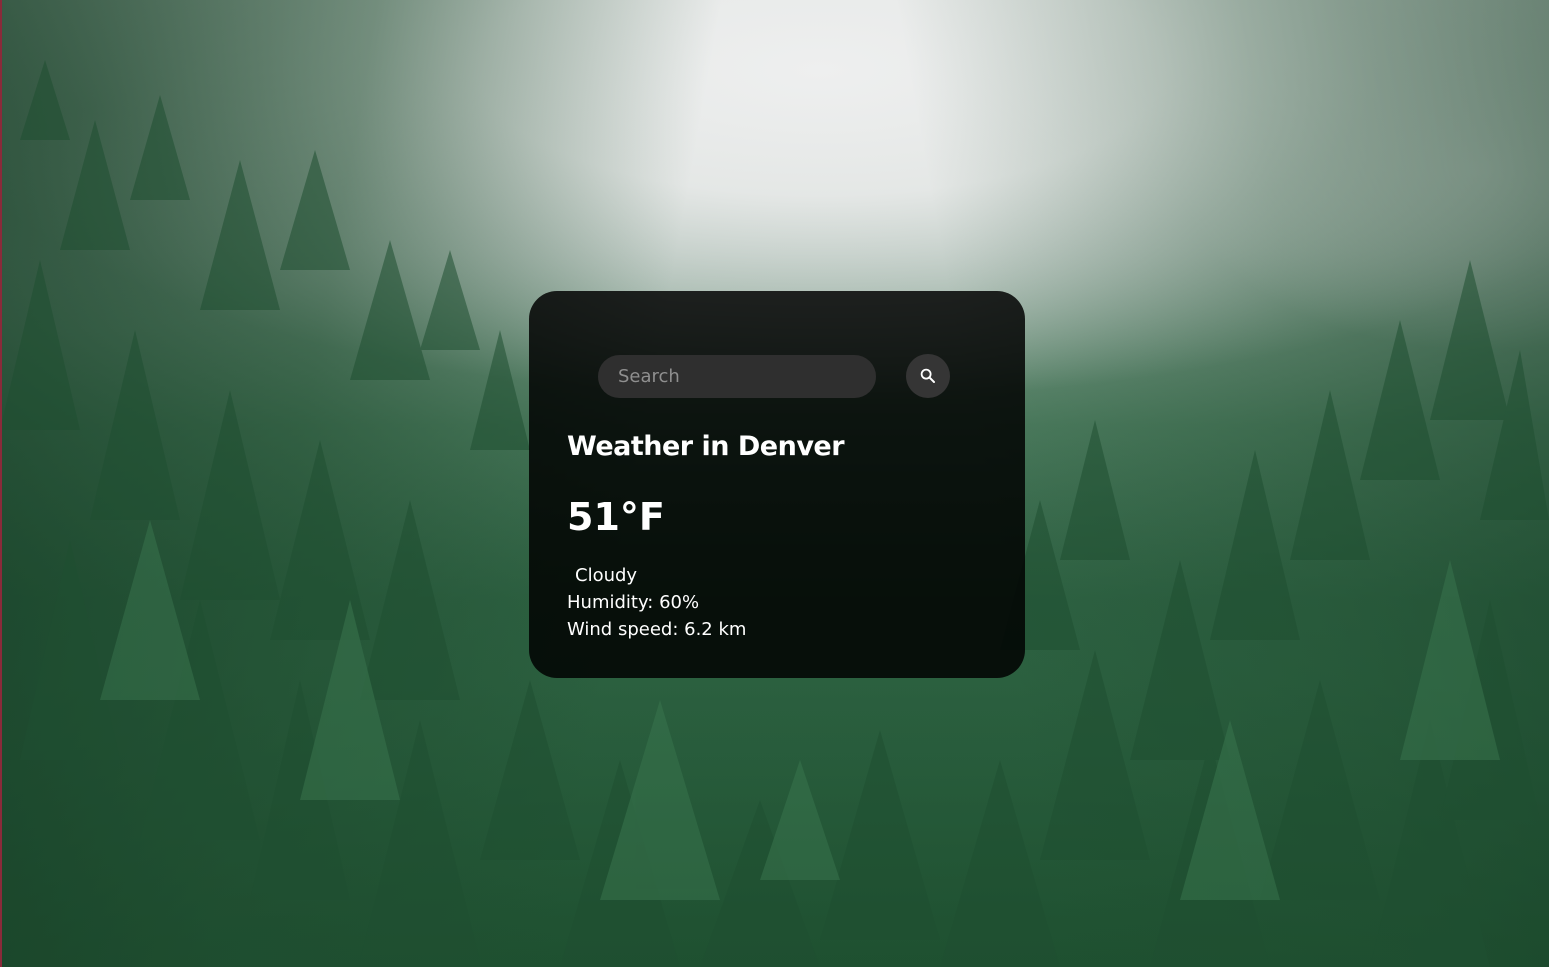 This screenshot has height=967, width=1549. I want to click on weather-details: Cloudy Humidity: 60% Wind speed: 6.2 km, so click(656, 602).